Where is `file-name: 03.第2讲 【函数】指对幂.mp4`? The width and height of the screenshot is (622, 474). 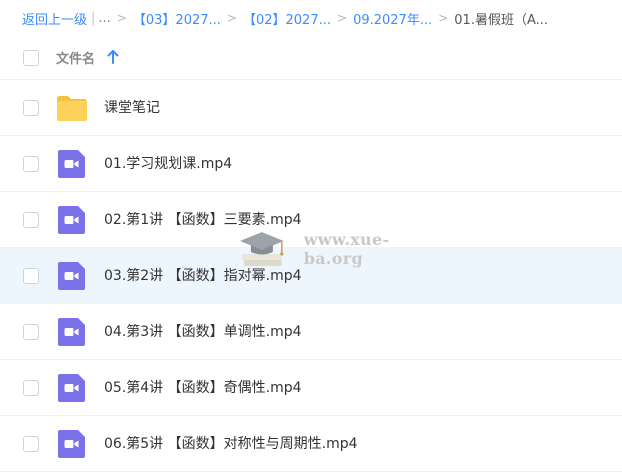 file-name: 03.第2讲 【函数】指对幂.mp4 is located at coordinates (203, 276).